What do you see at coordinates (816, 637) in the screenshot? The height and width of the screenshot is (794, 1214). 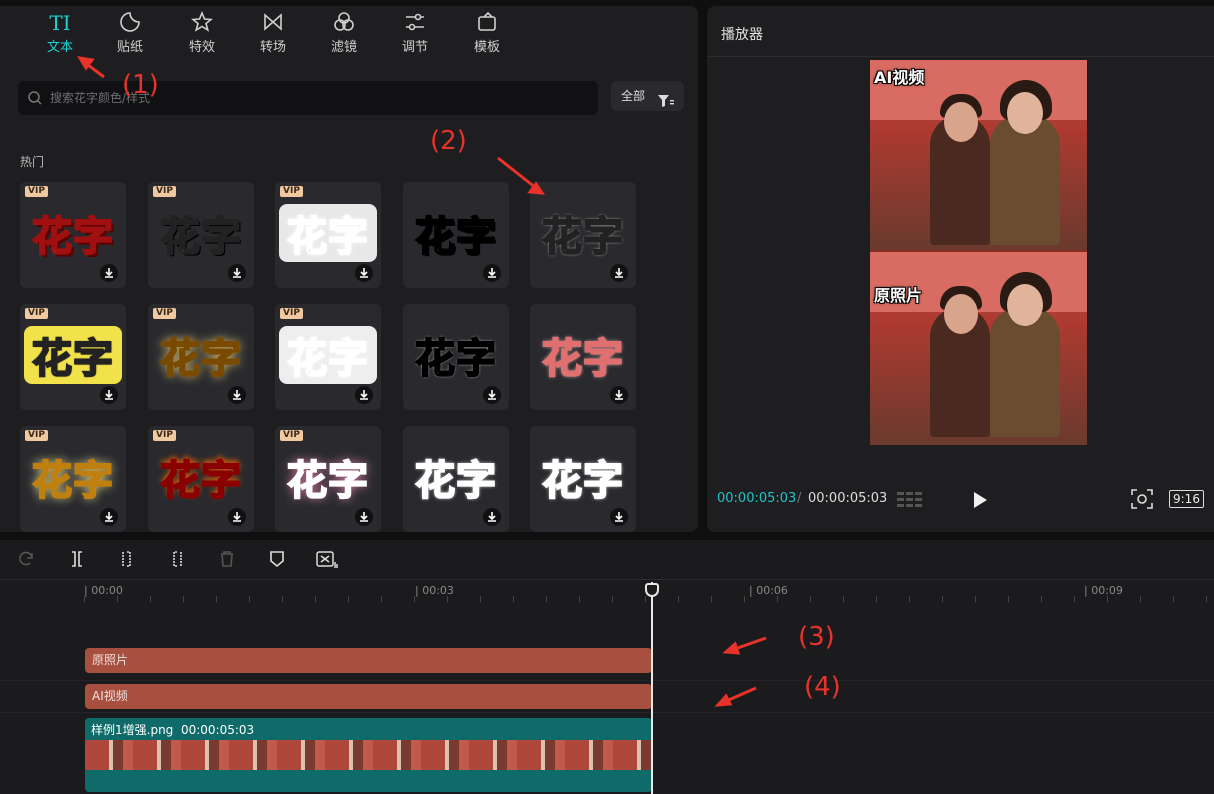 I see `annotation-3: (3)` at bounding box center [816, 637].